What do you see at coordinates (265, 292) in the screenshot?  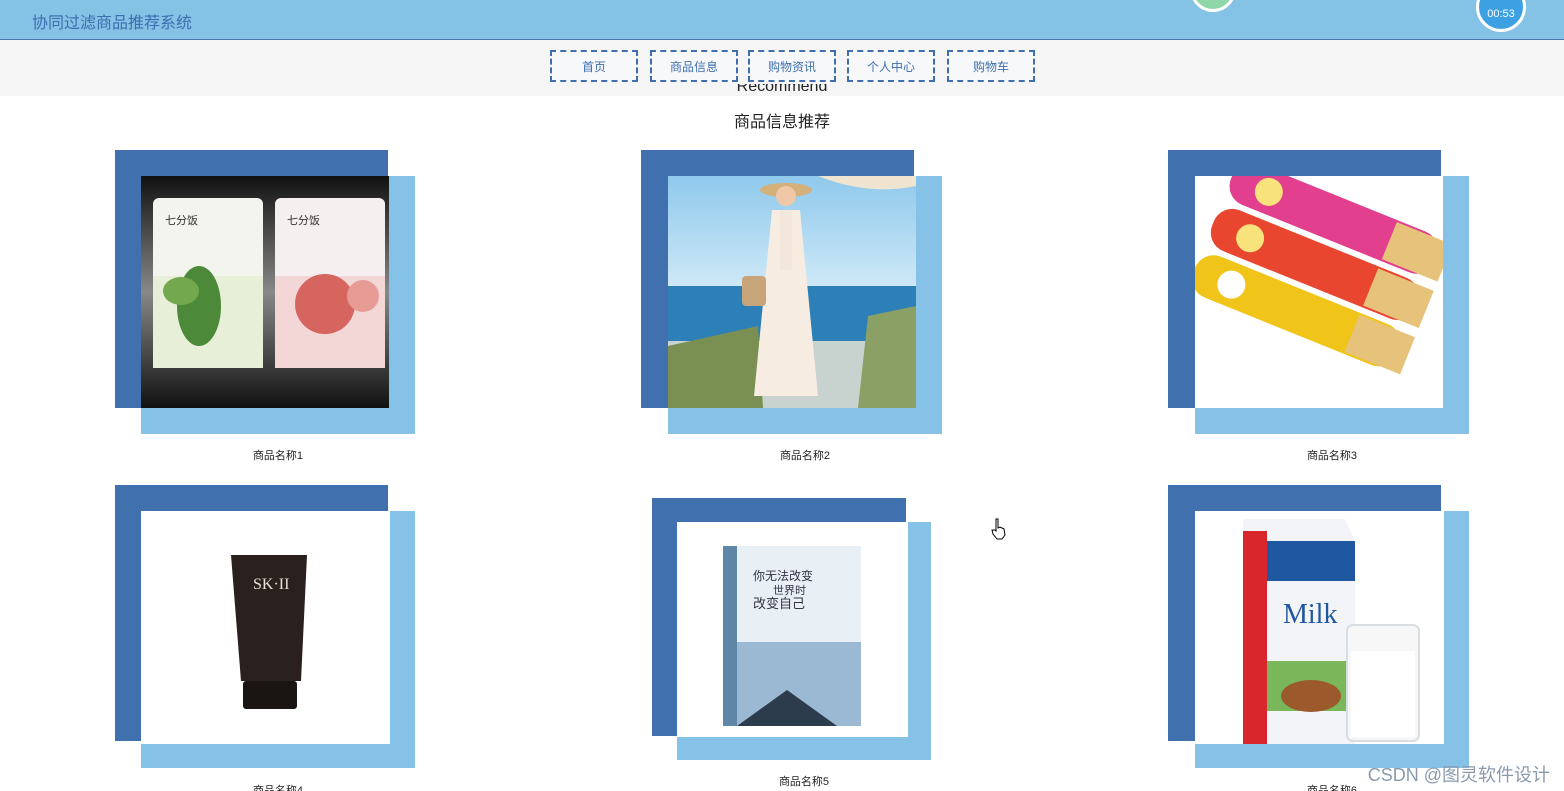 I see `product-image-face-mask: 七分饭 七分饭` at bounding box center [265, 292].